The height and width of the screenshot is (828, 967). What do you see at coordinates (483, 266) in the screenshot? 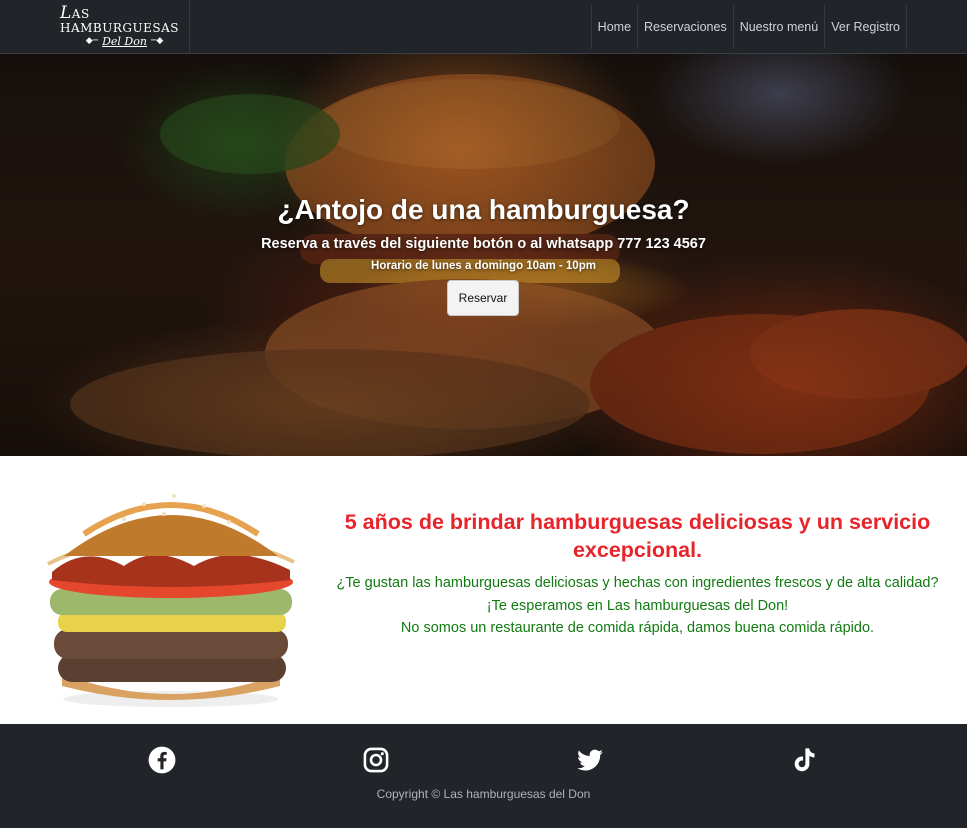
I see `hero-hours: Horario de lunes a domingo 10am - 10pm` at bounding box center [483, 266].